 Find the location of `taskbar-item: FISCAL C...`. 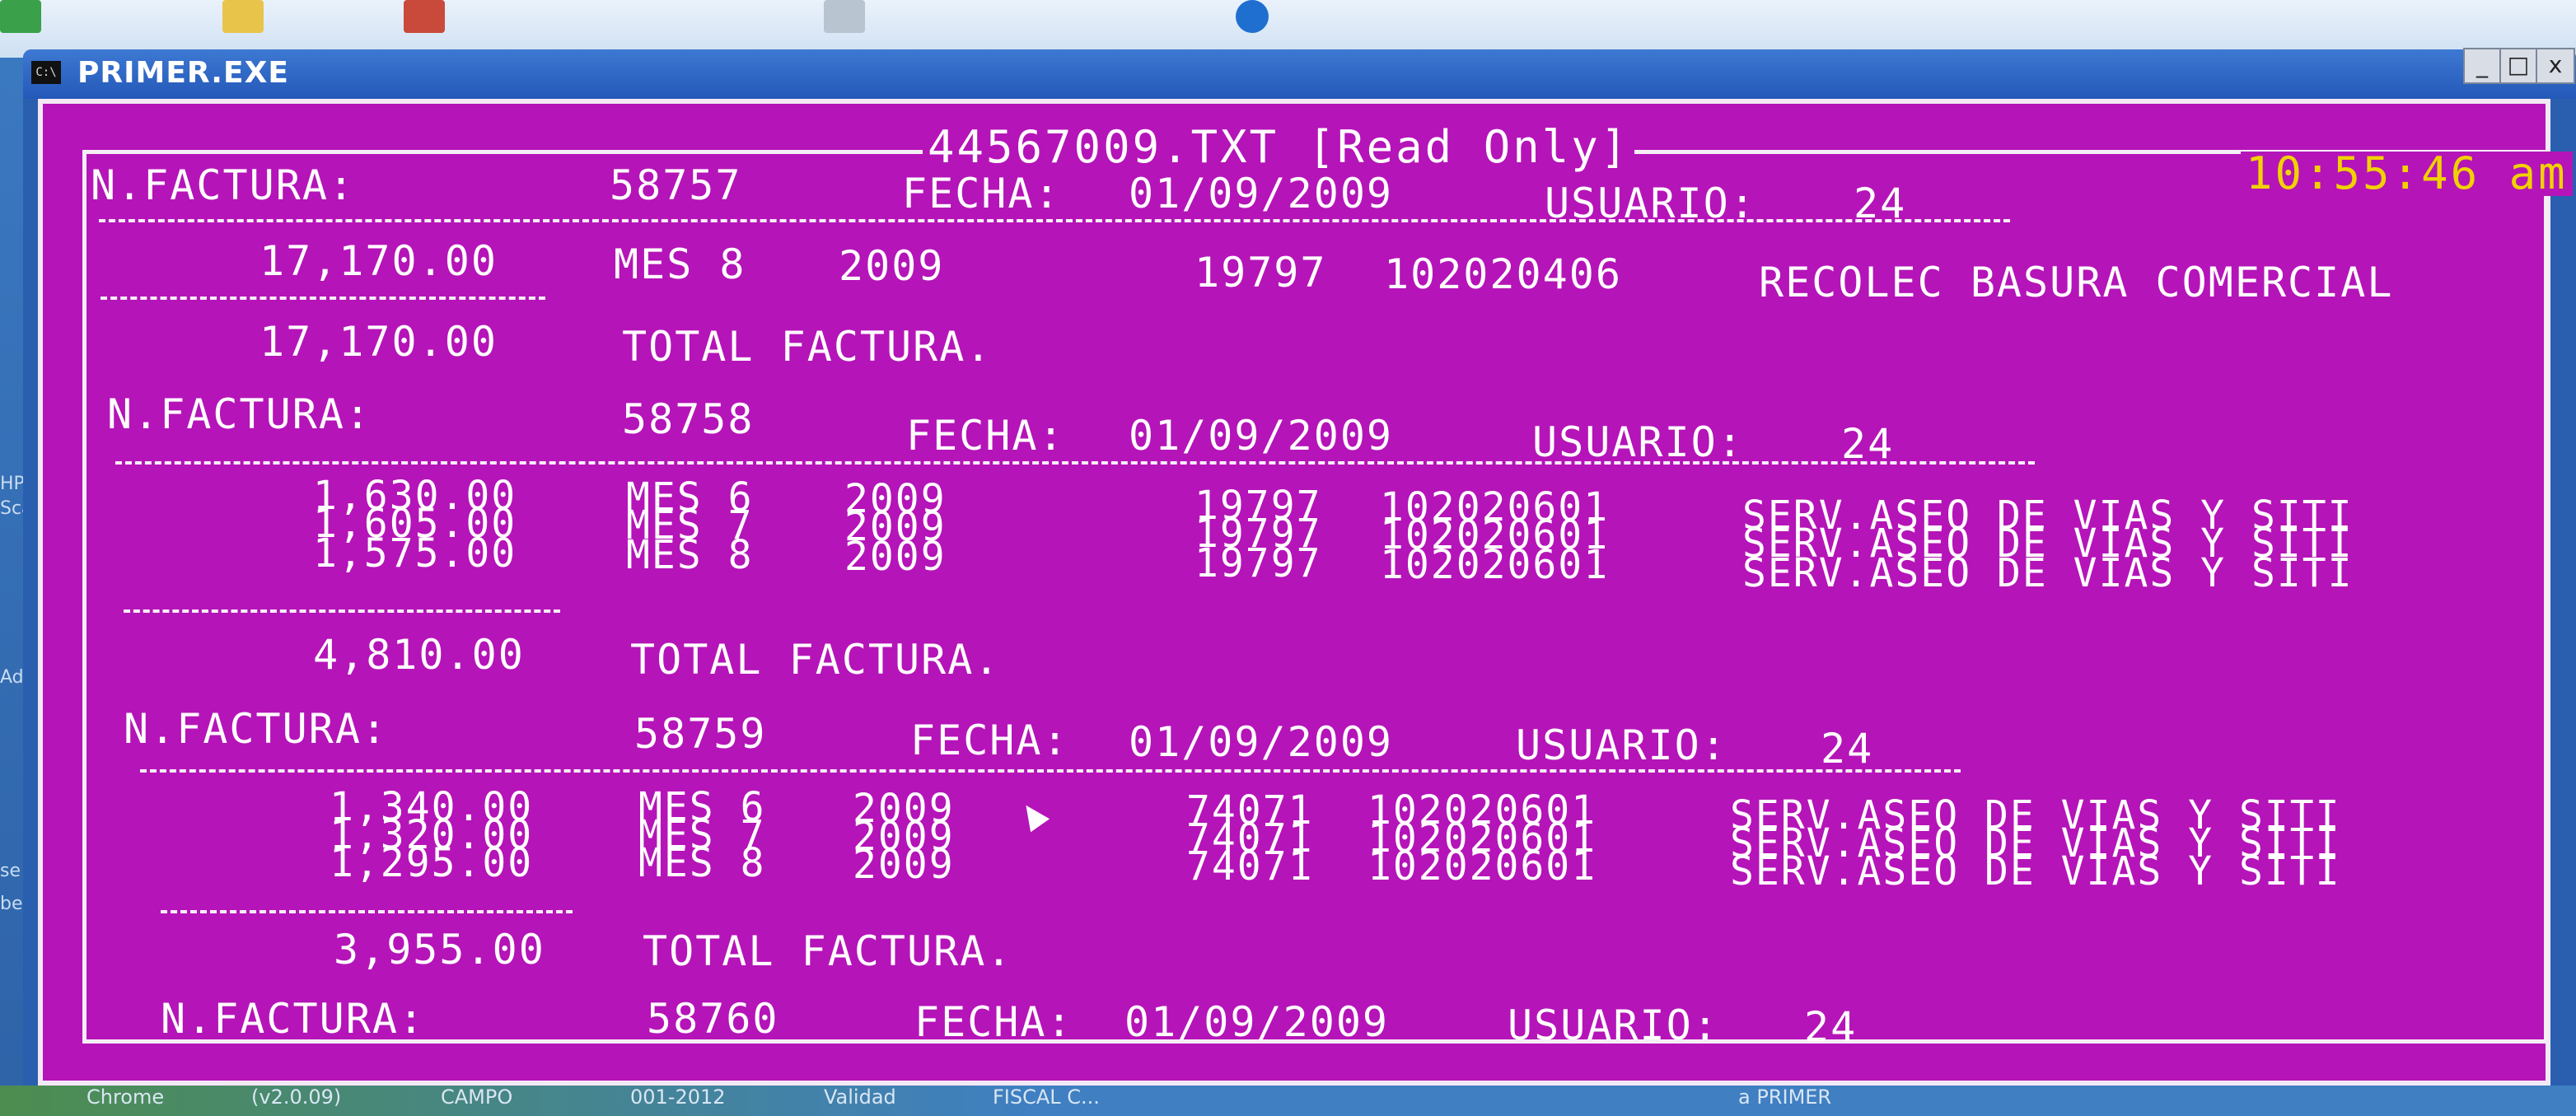

taskbar-item: FISCAL C... is located at coordinates (1046, 1097).